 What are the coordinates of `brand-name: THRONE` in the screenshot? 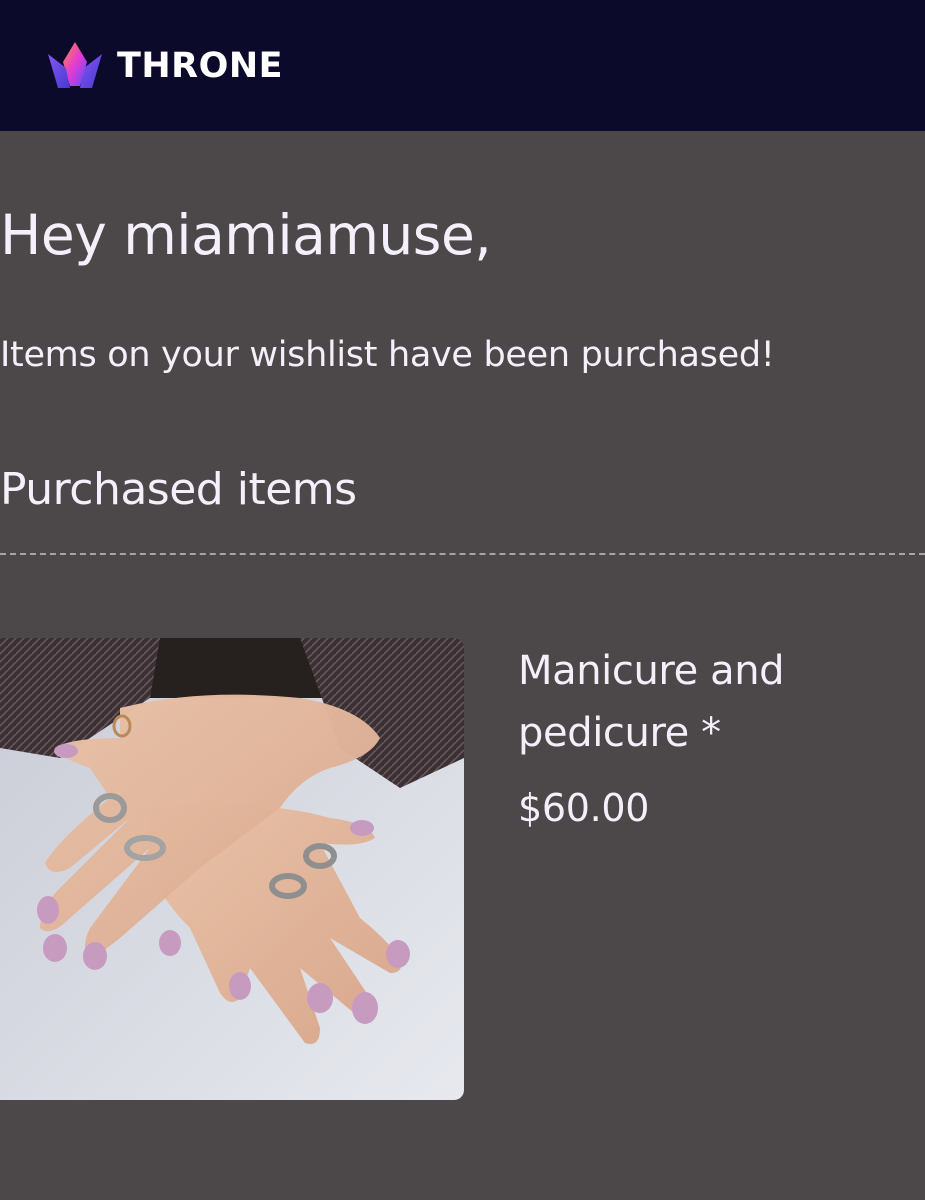 It's located at (200, 66).